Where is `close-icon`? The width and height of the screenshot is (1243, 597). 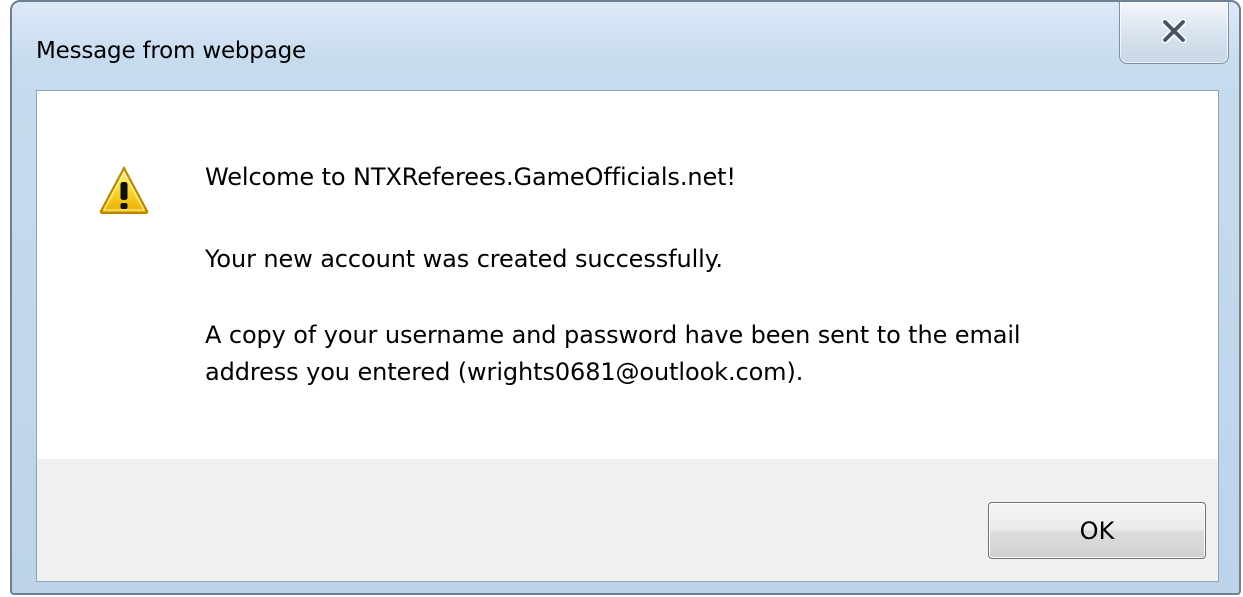
close-icon is located at coordinates (1174, 31).